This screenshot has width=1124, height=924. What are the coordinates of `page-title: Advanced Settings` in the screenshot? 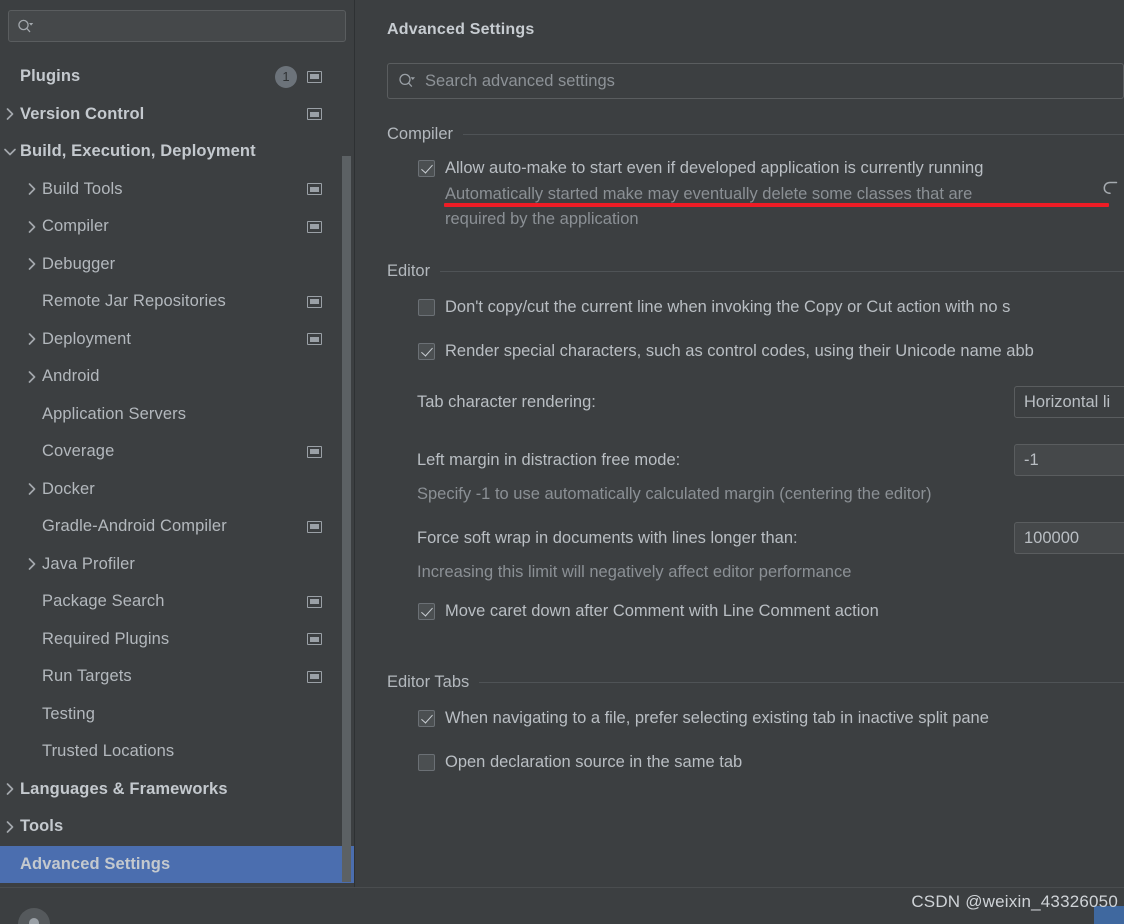 It's located at (461, 29).